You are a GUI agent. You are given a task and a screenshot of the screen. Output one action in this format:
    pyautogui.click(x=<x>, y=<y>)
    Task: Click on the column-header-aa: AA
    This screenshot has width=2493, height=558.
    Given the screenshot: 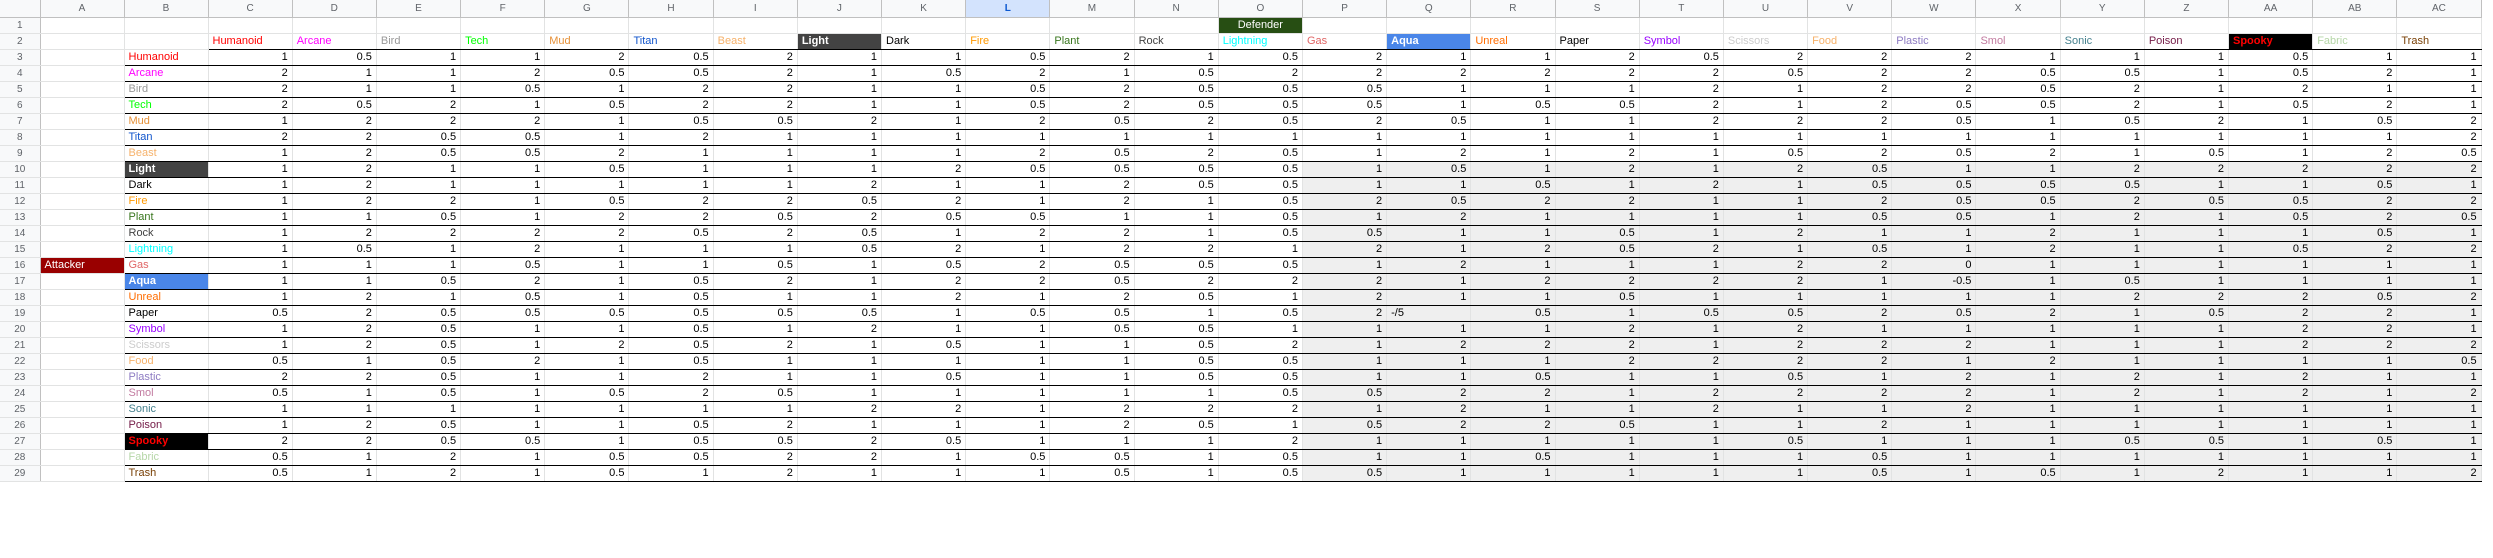 What is the action you would take?
    pyautogui.click(x=2271, y=9)
    